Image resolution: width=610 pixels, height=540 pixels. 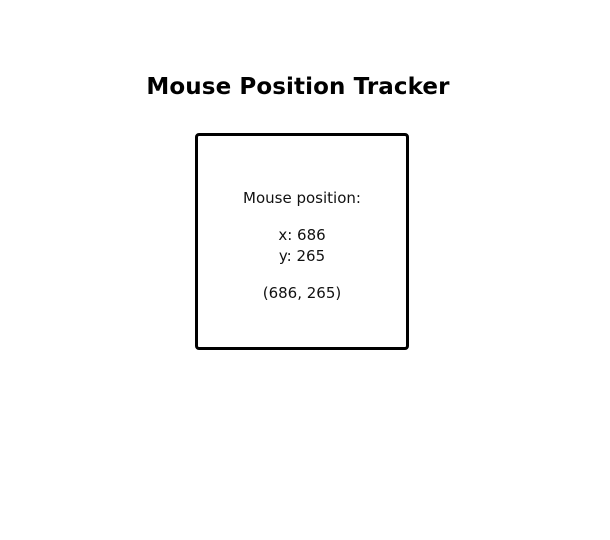 I want to click on mouse-coordinate-pair: (686, 265), so click(x=302, y=293).